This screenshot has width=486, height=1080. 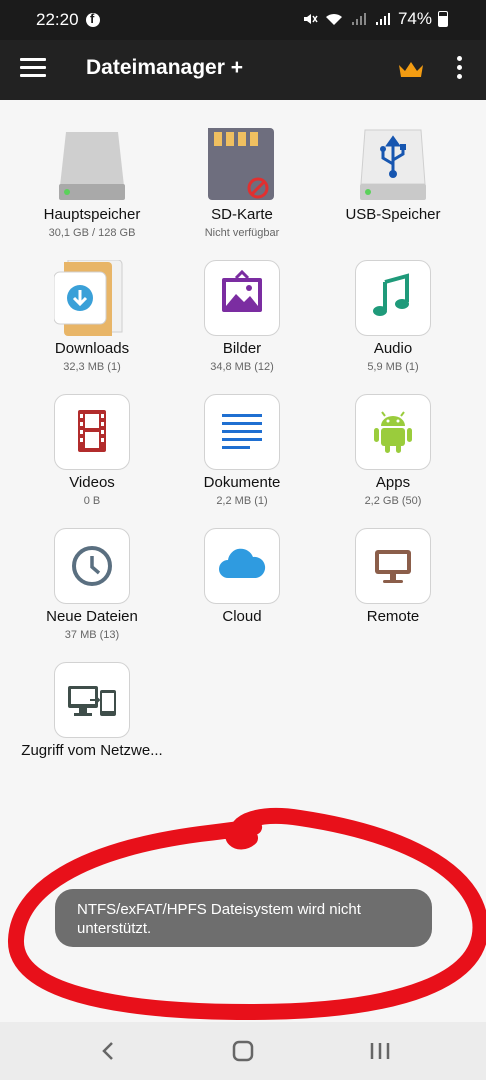 I want to click on document-icon, so click(x=242, y=431).